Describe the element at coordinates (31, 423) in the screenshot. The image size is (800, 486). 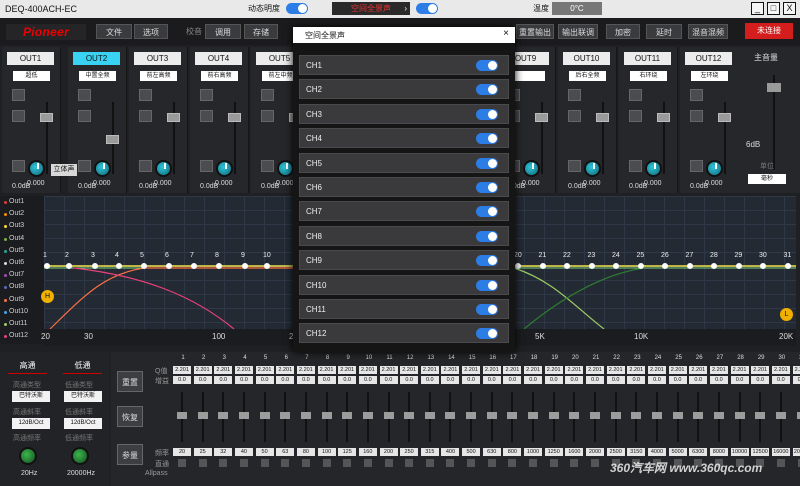
I see `hp-slope-select: 12dB/Oct` at that location.